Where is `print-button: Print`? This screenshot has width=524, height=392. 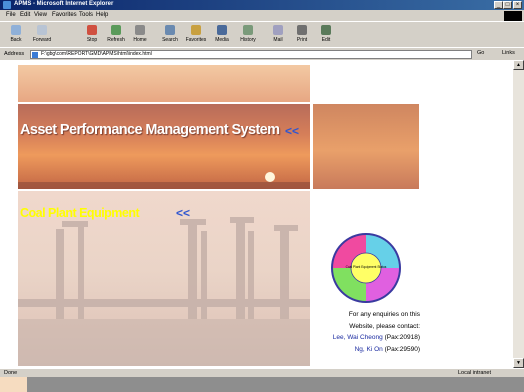
print-button: Print is located at coordinates (302, 34).